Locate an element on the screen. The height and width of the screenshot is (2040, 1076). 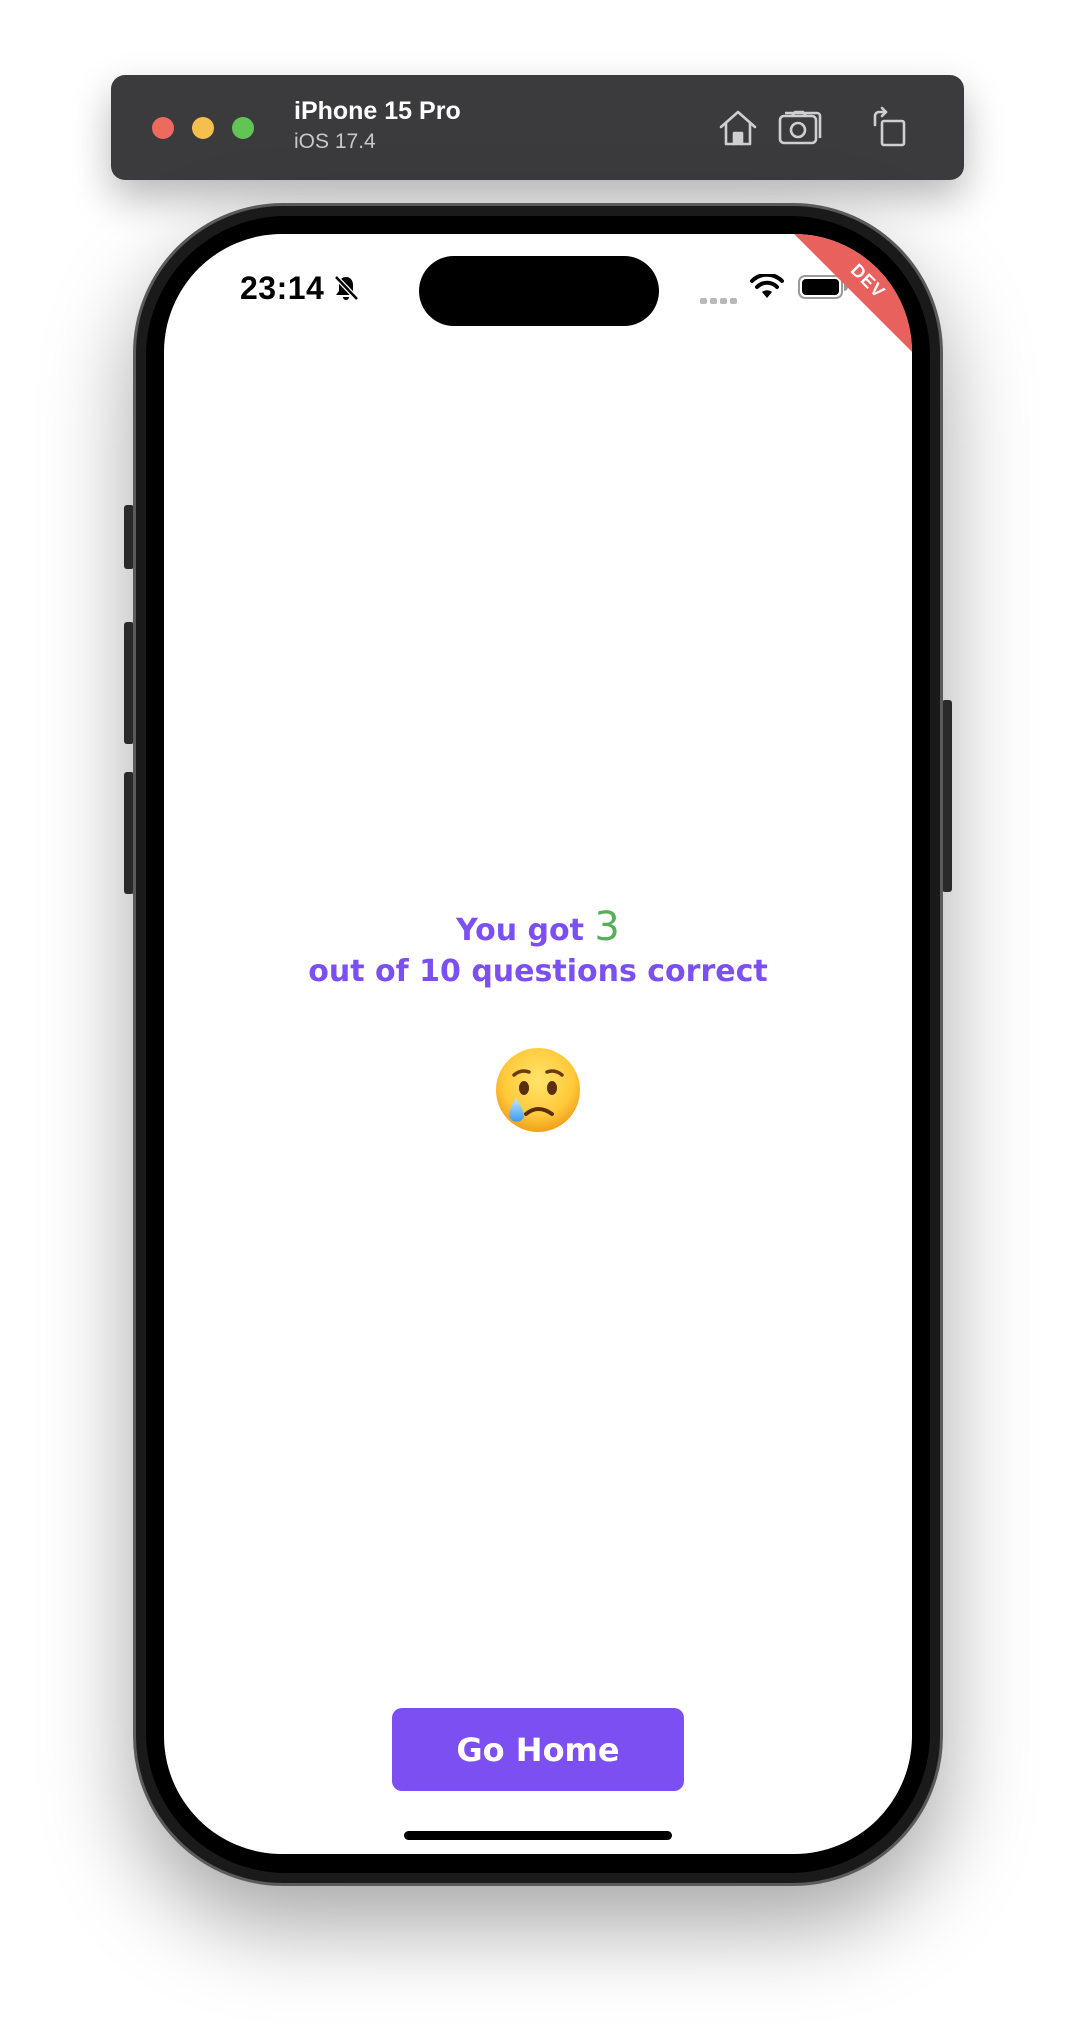
zoom-window-button is located at coordinates (243, 128).